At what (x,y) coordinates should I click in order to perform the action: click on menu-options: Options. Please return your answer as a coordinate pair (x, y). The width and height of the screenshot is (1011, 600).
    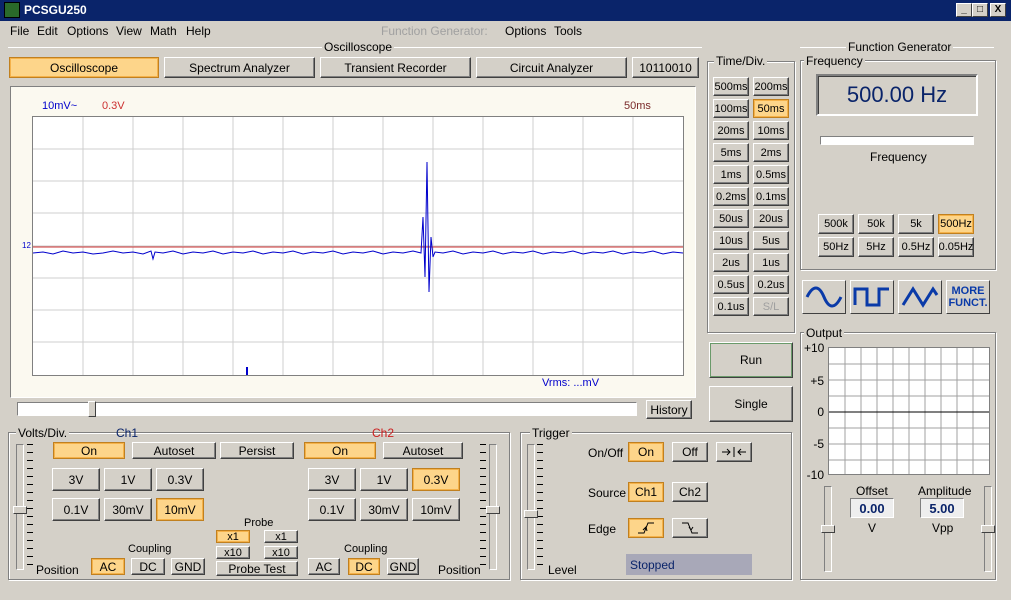
    Looking at the image, I should click on (87, 31).